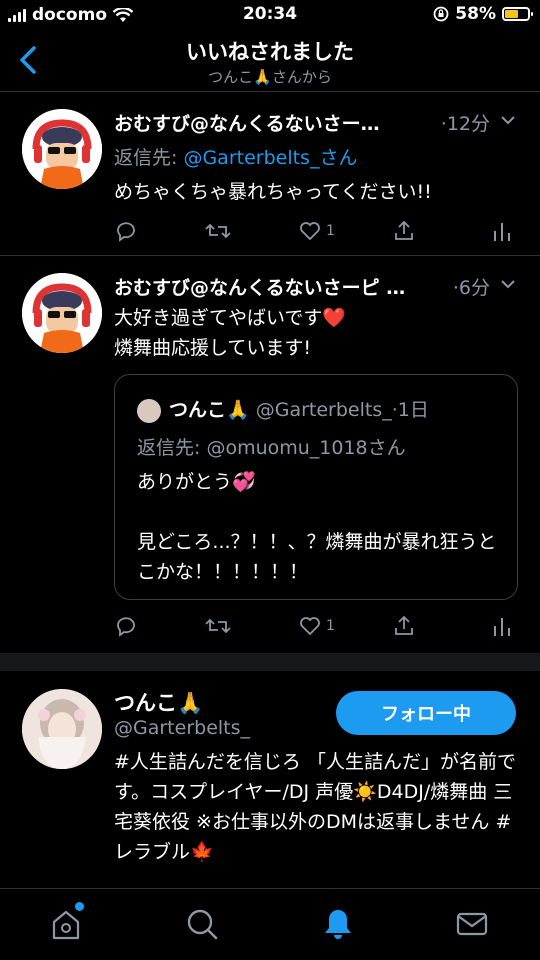 This screenshot has height=960, width=540. I want to click on page-header: いいねされました つんこ🙏さんから, so click(270, 61).